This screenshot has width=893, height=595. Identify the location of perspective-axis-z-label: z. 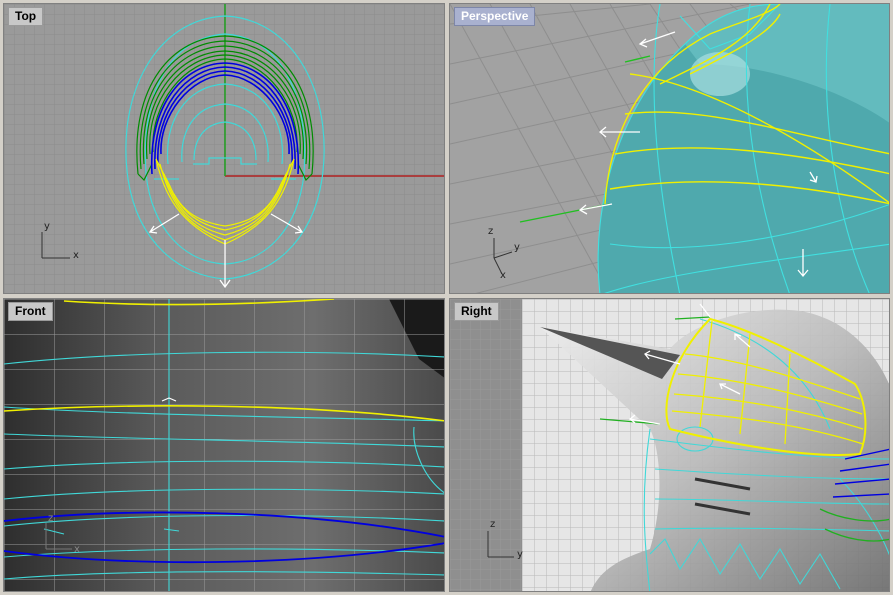
(491, 231).